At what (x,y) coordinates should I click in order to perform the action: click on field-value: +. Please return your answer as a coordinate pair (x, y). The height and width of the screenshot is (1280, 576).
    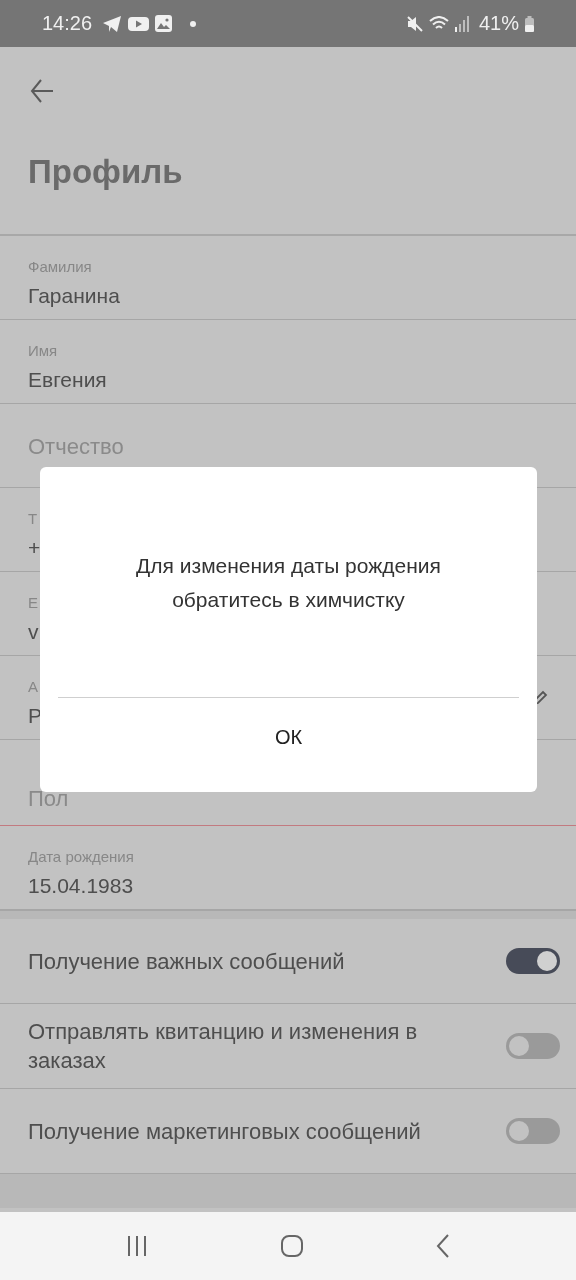
    Looking at the image, I should click on (34, 548).